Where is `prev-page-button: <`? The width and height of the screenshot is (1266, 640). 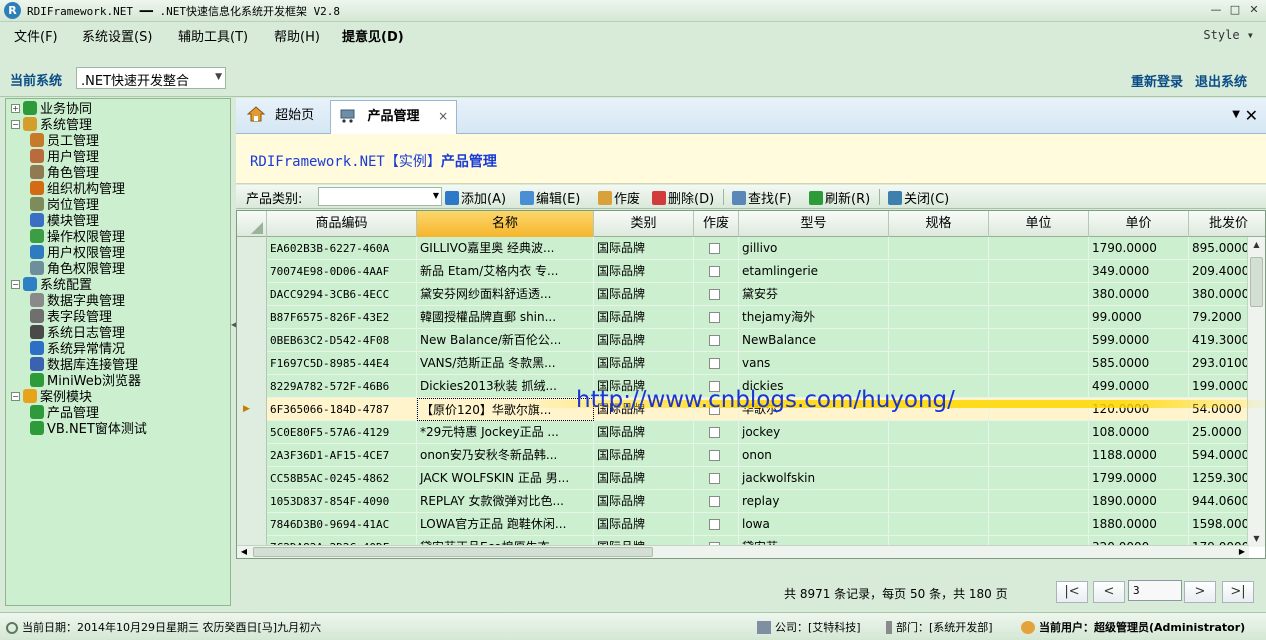 prev-page-button: < is located at coordinates (1109, 592).